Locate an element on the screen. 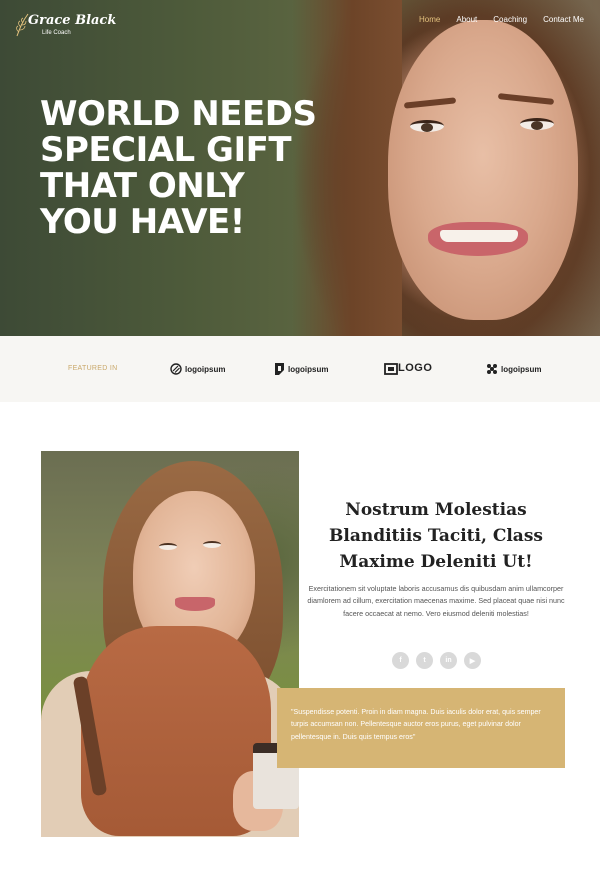  portrait-smile is located at coordinates (195, 604).